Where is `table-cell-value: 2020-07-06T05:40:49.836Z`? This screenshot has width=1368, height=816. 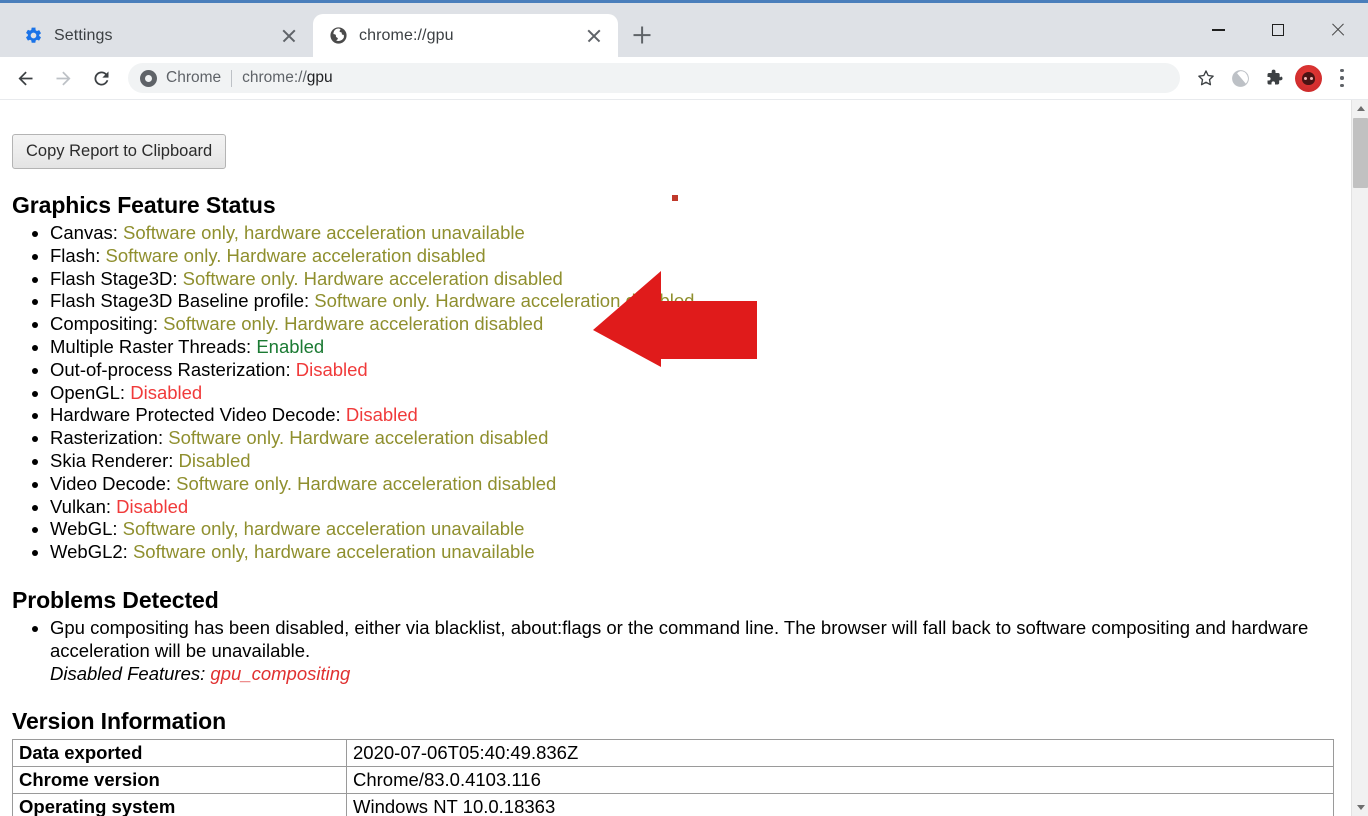 table-cell-value: 2020-07-06T05:40:49.836Z is located at coordinates (840, 753).